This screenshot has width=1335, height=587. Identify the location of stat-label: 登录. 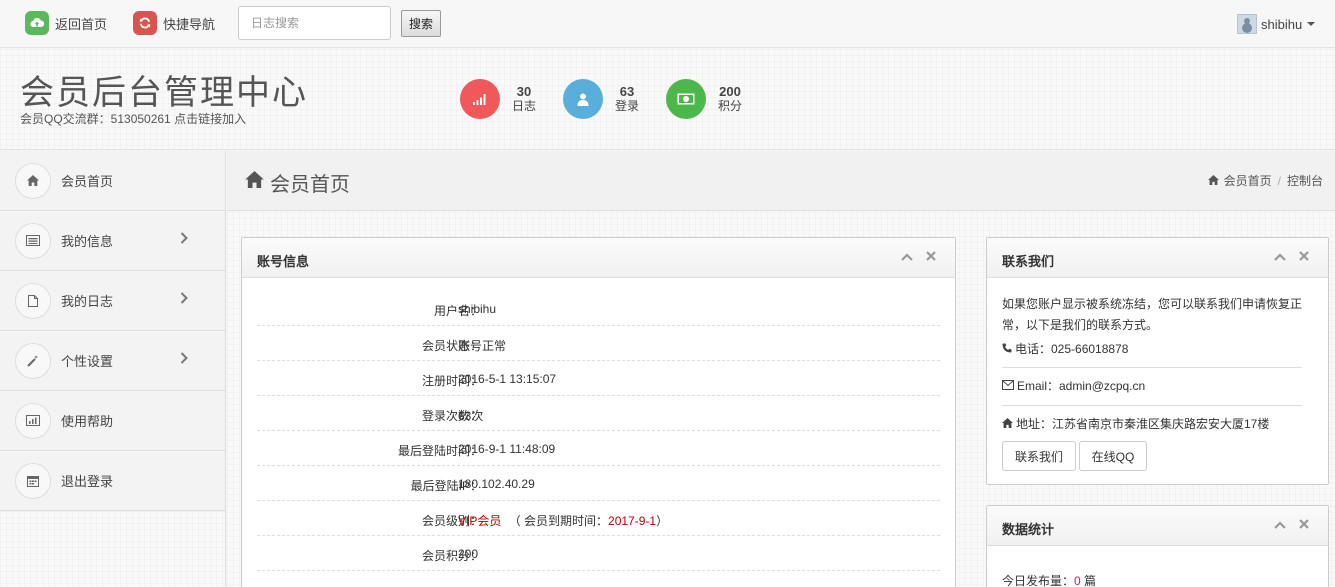
(627, 106).